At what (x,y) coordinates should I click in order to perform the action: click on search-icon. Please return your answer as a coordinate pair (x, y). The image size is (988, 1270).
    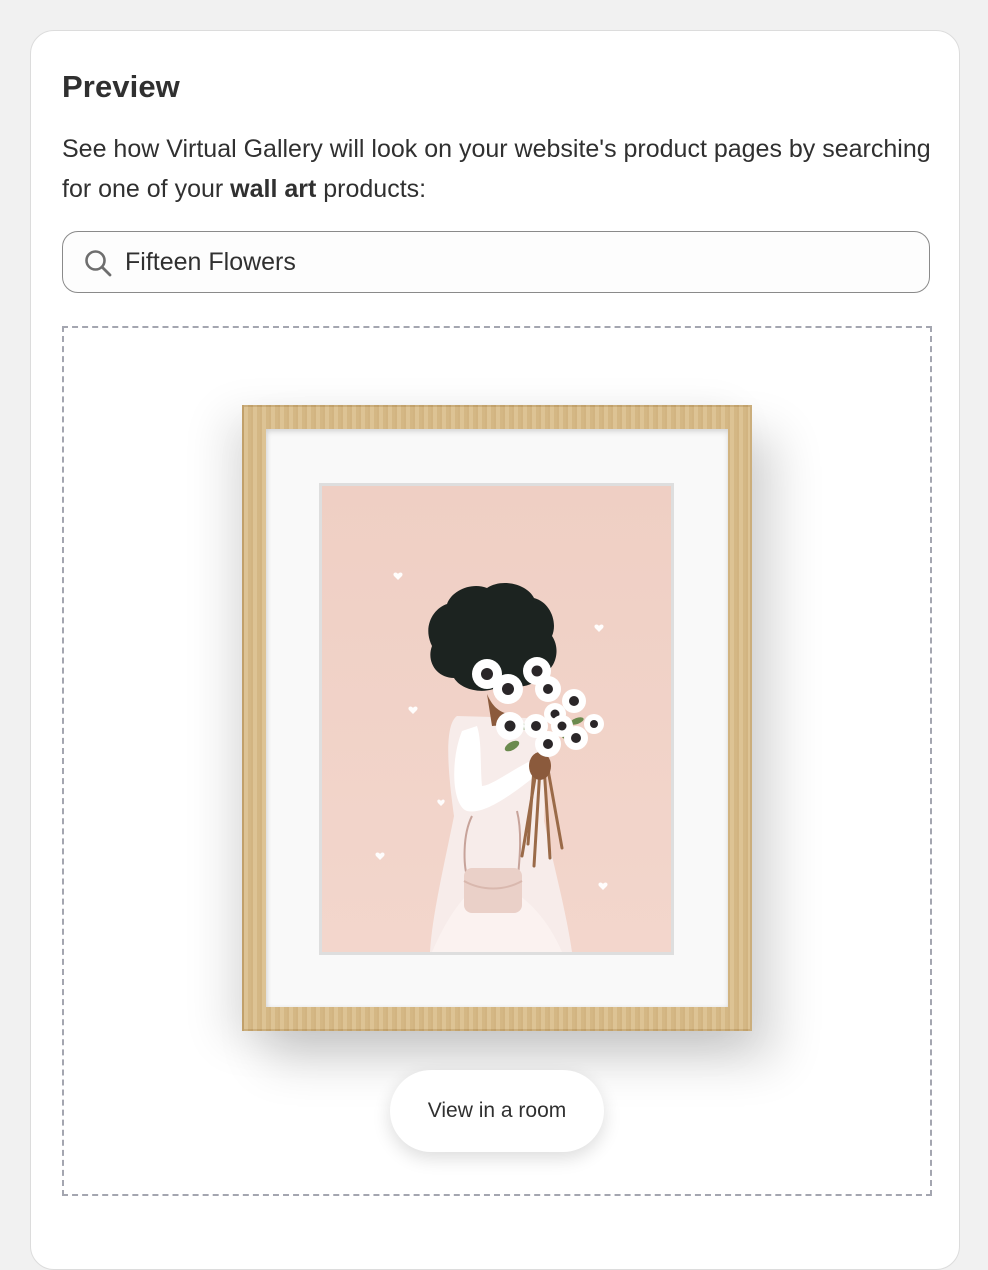
    Looking at the image, I should click on (98, 263).